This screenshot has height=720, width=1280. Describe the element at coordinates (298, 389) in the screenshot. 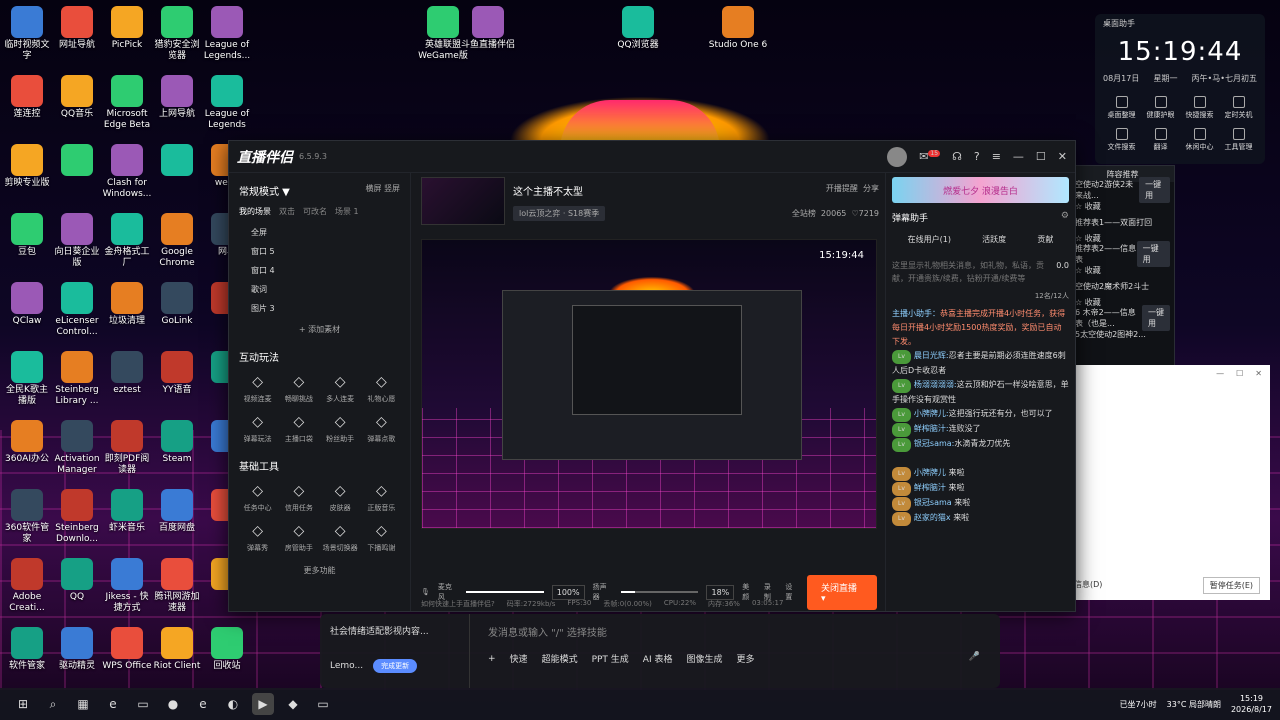

I see `interact-tool: 畅聊挑战` at that location.